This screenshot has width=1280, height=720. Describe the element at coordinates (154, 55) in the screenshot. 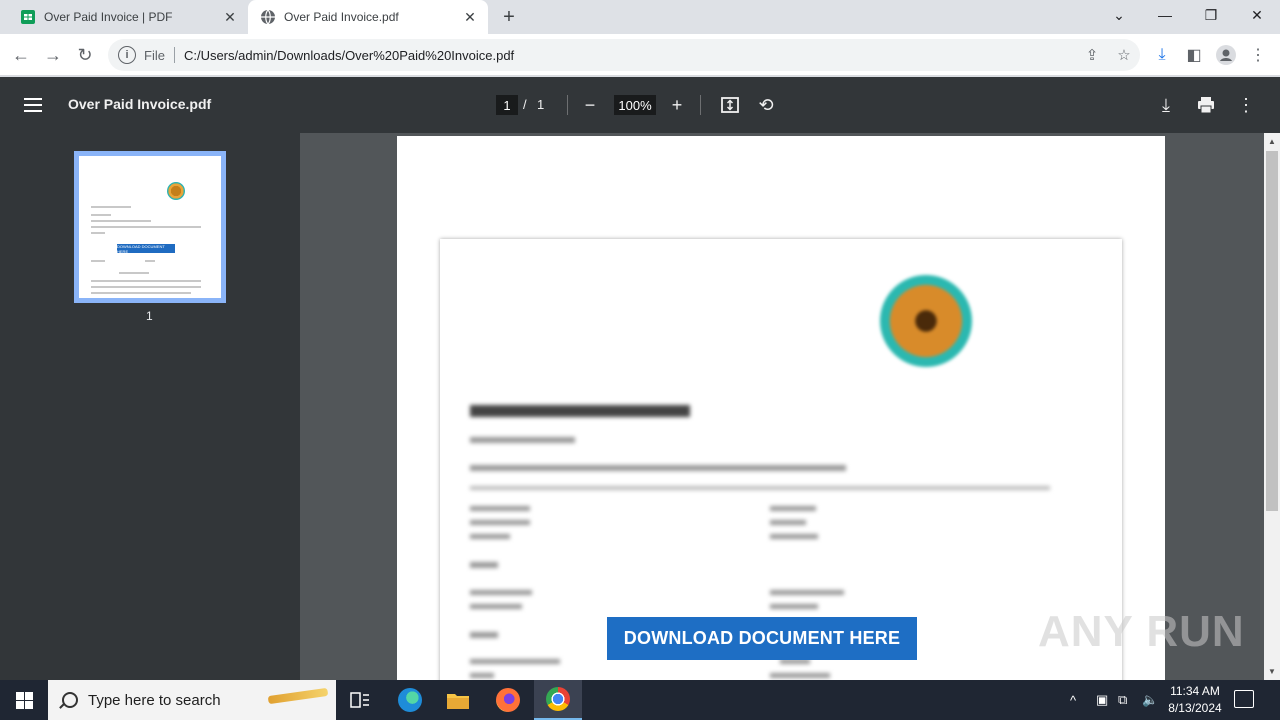

I see `url-scheme-chip: File` at that location.